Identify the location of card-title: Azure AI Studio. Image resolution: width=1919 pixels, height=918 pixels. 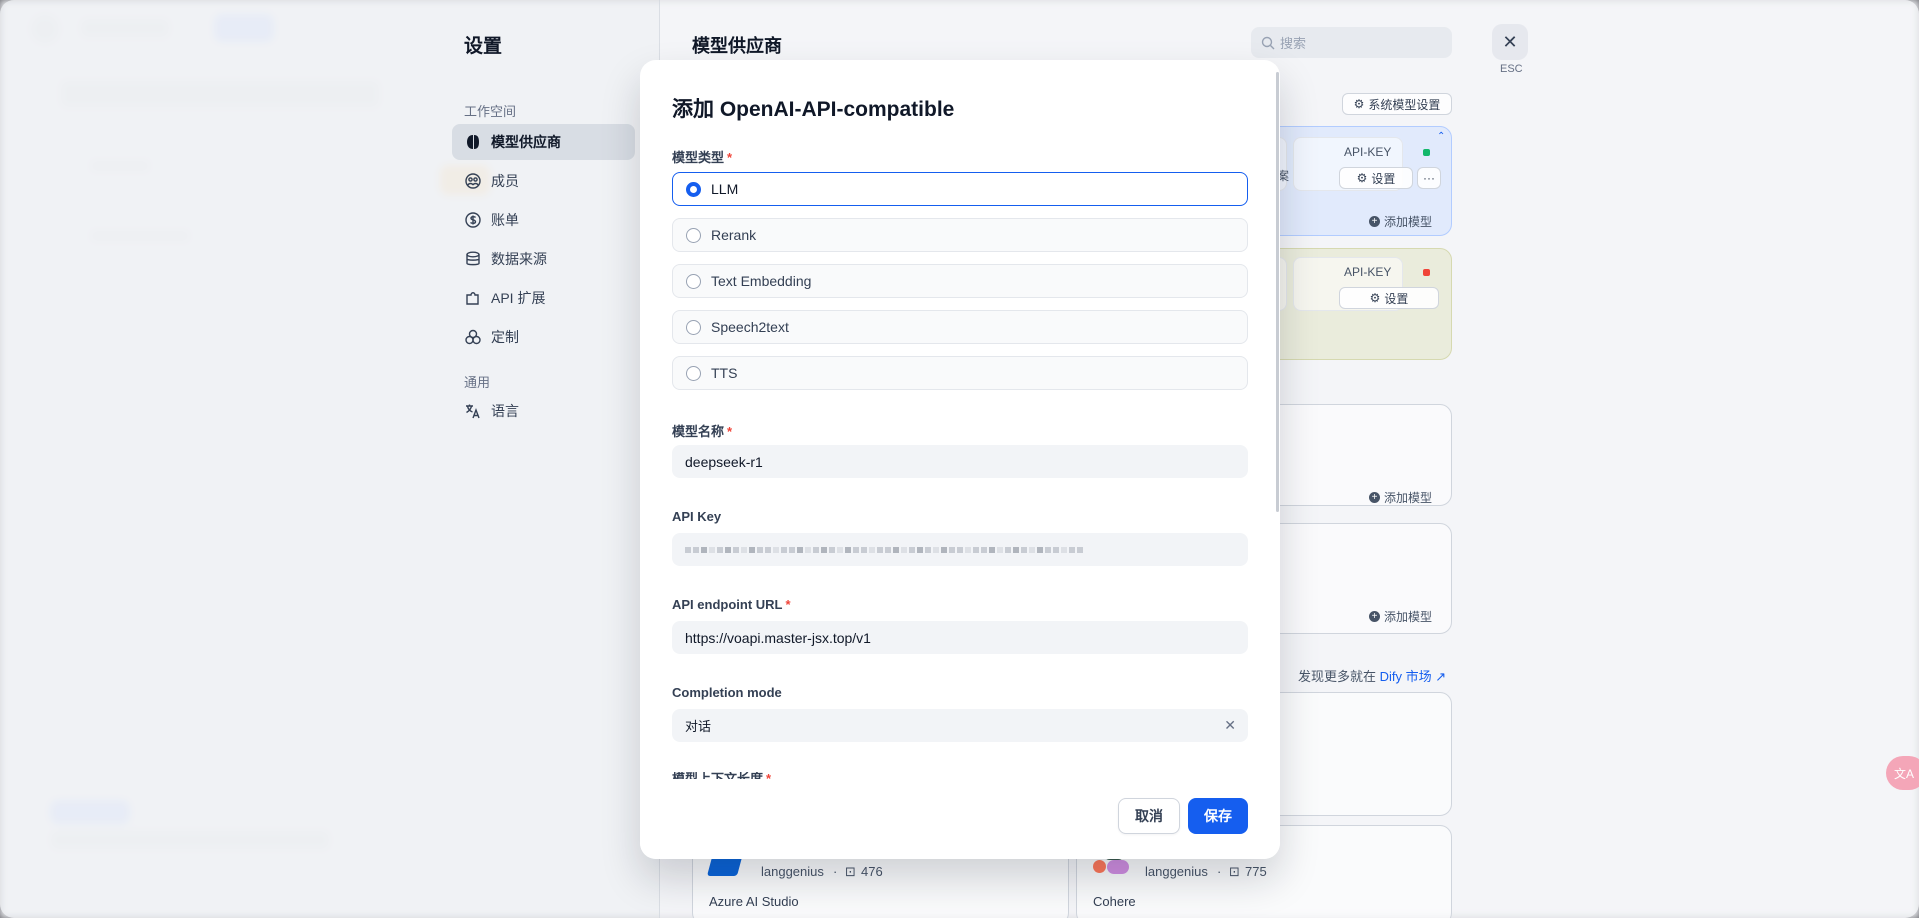
(754, 901).